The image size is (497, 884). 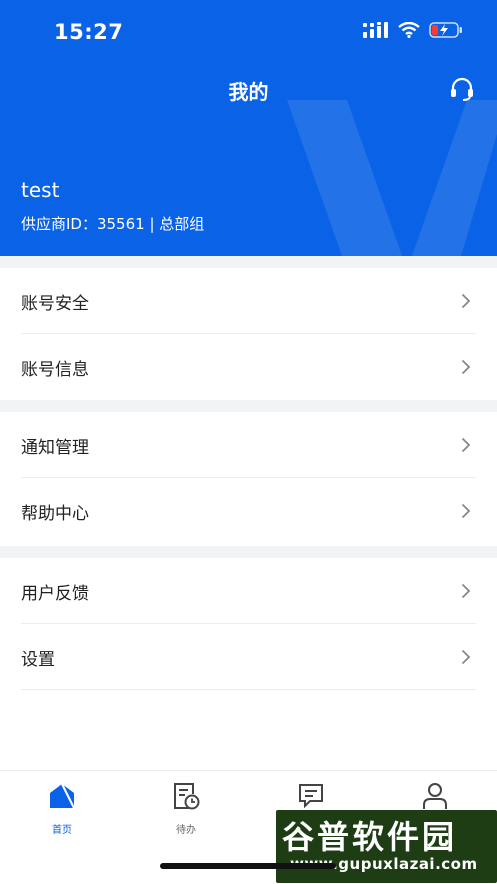 I want to click on todo-clock-icon, so click(x=187, y=796).